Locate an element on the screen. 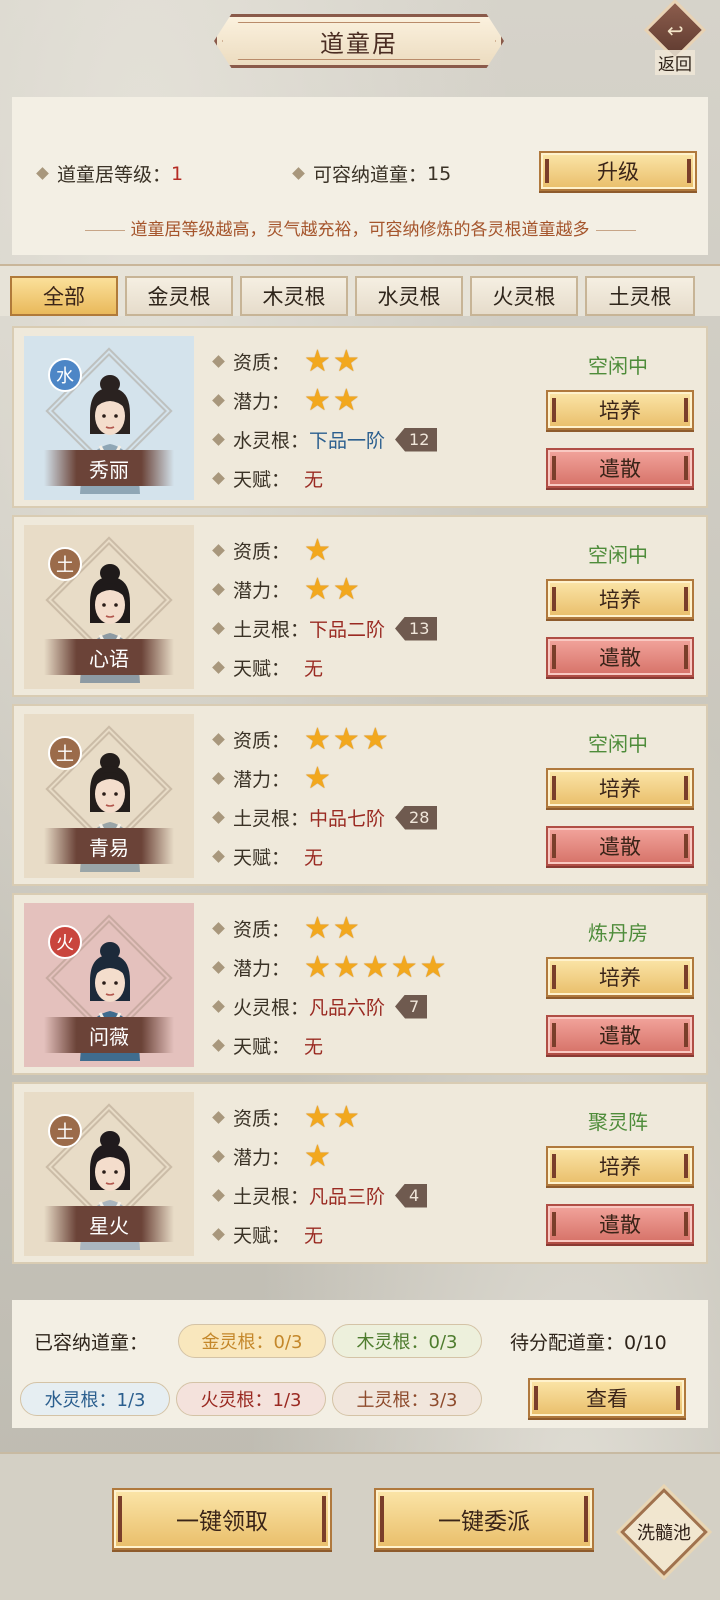  disciple-portrait: 水 秀丽 is located at coordinates (109, 418).